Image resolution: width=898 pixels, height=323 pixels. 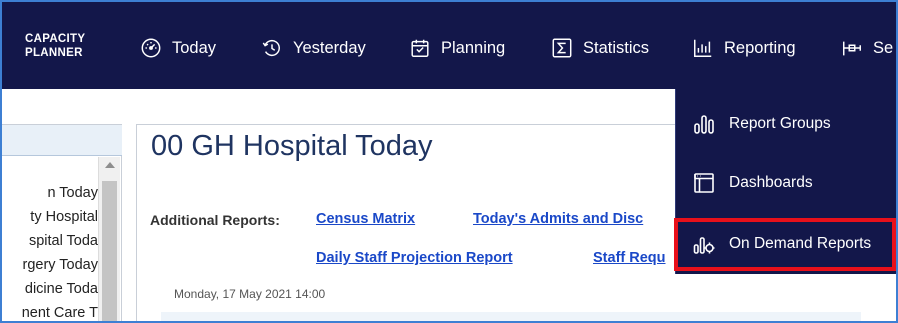 I want to click on nav-reporting-label: Reporting, so click(x=760, y=47).